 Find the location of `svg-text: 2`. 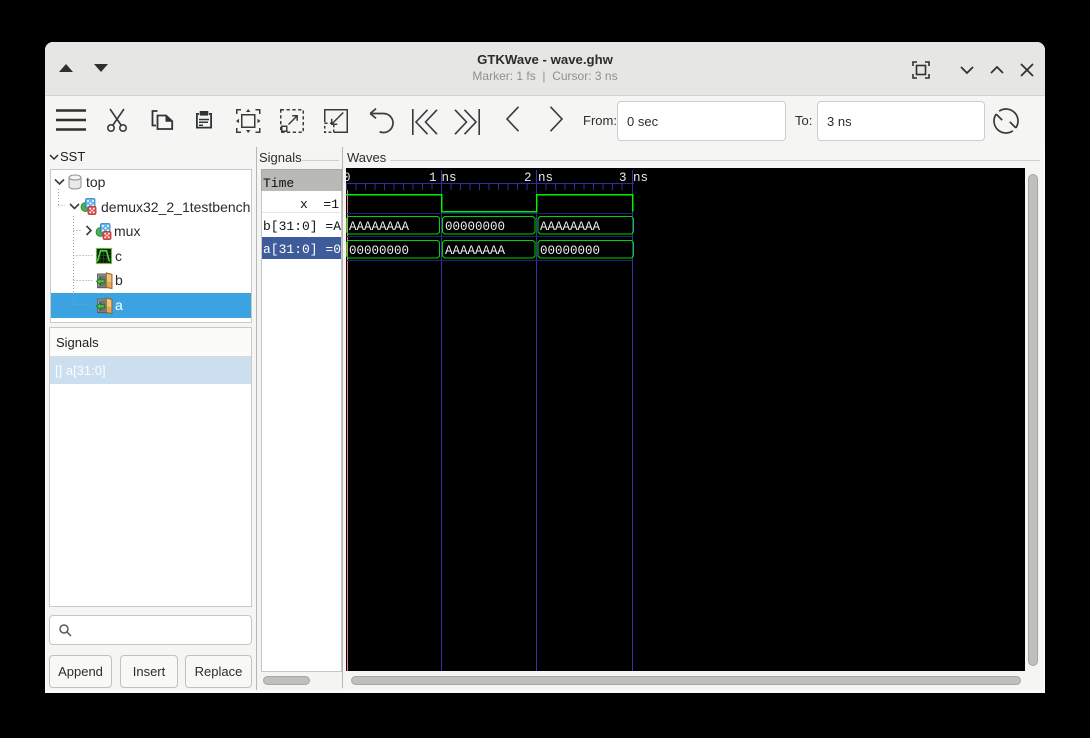

svg-text: 2 is located at coordinates (528, 178).